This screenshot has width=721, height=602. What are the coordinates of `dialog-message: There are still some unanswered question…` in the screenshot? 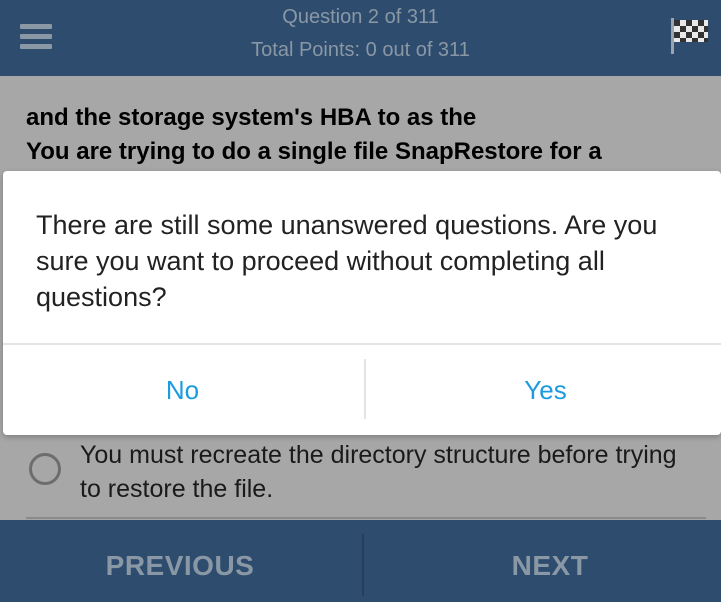 It's located at (347, 261).